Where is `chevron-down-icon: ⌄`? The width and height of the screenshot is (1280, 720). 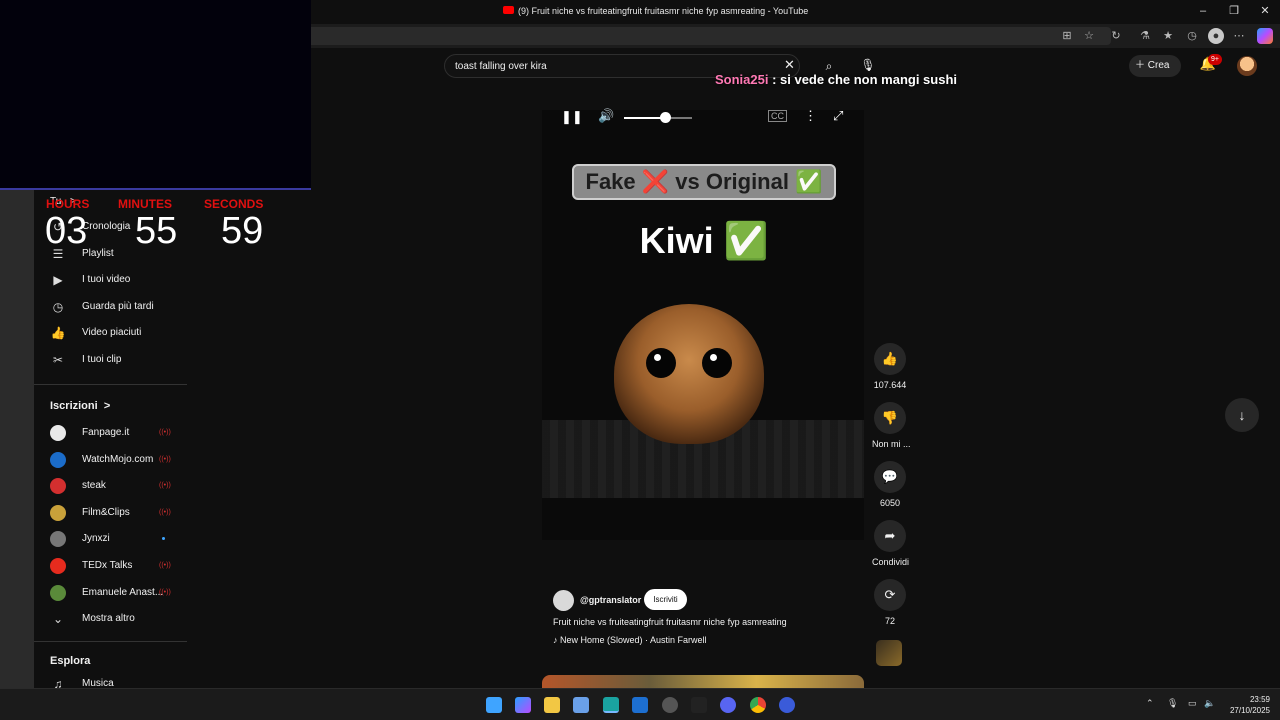
chevron-down-icon: ⌄ is located at coordinates (58, 619).